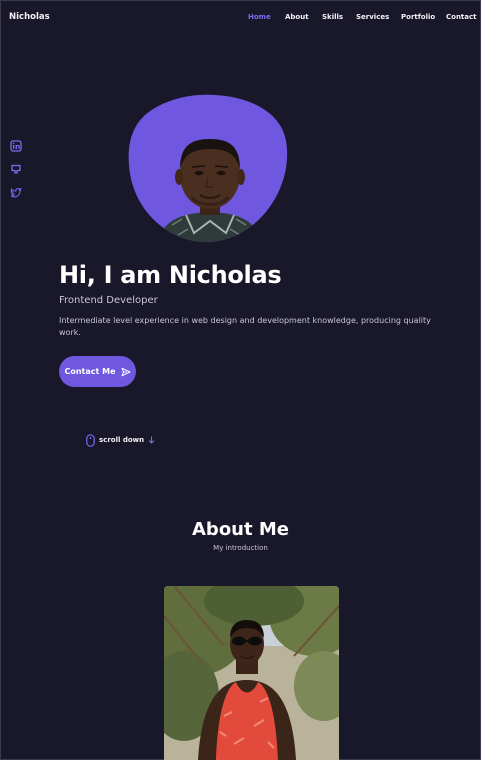 The height and width of the screenshot is (760, 481). Describe the element at coordinates (108, 300) in the screenshot. I see `hero-subtitle: Frontend Developer` at that location.